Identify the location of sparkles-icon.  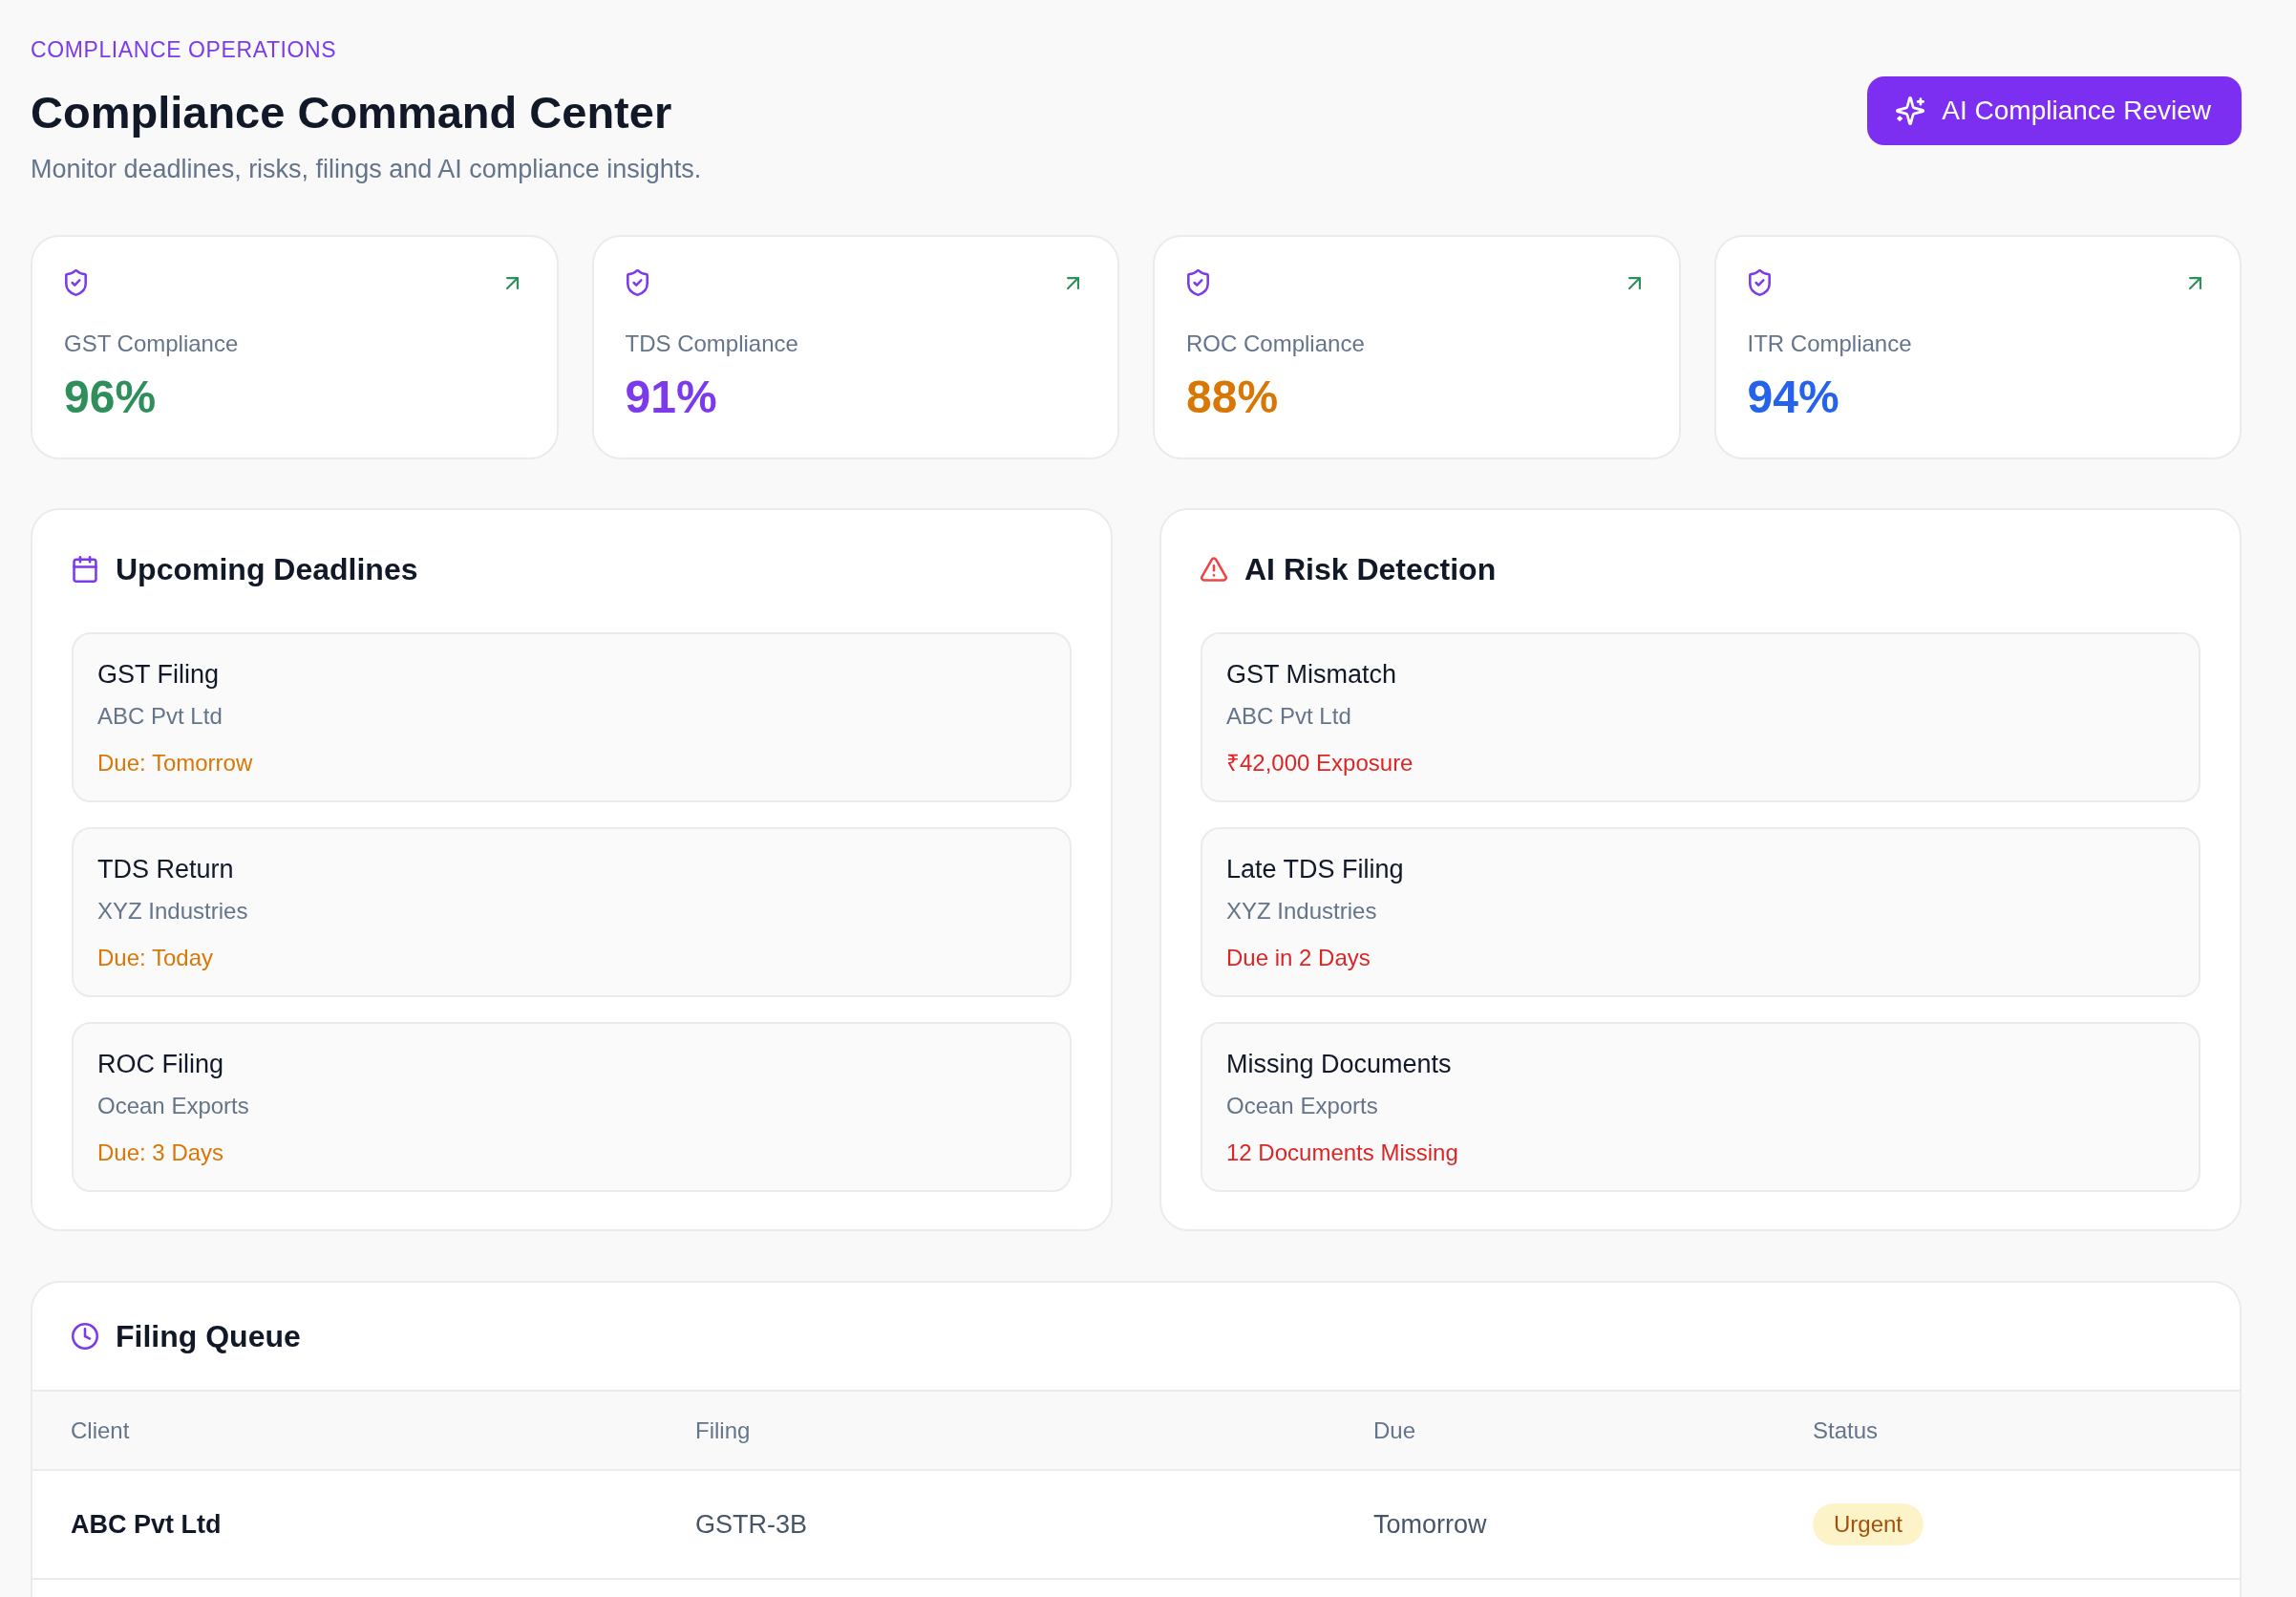
(1910, 110).